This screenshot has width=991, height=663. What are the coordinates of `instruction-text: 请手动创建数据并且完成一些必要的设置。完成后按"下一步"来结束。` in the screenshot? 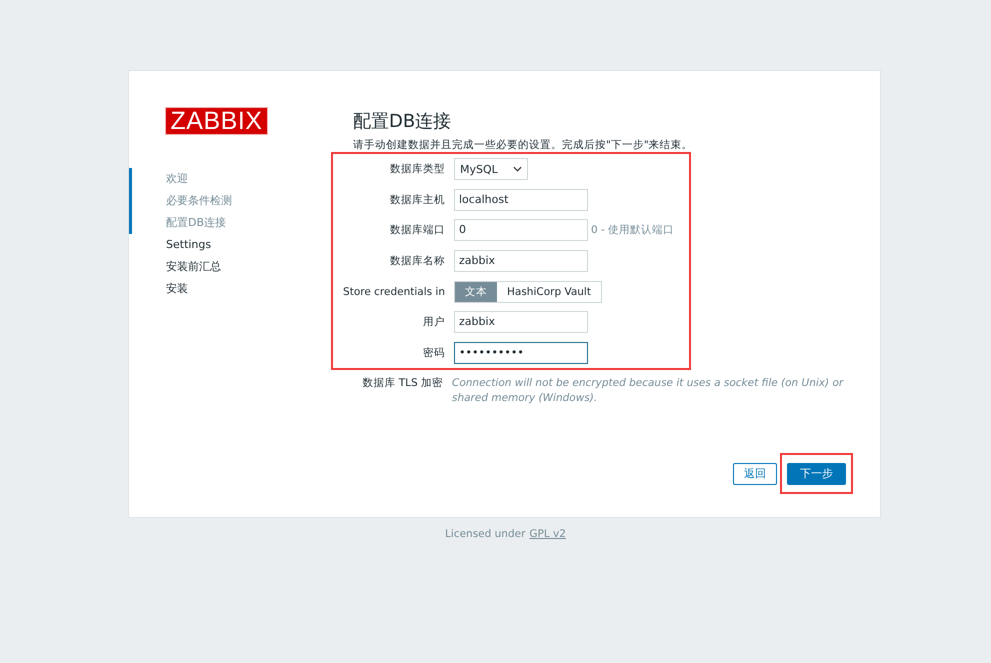 It's located at (523, 145).